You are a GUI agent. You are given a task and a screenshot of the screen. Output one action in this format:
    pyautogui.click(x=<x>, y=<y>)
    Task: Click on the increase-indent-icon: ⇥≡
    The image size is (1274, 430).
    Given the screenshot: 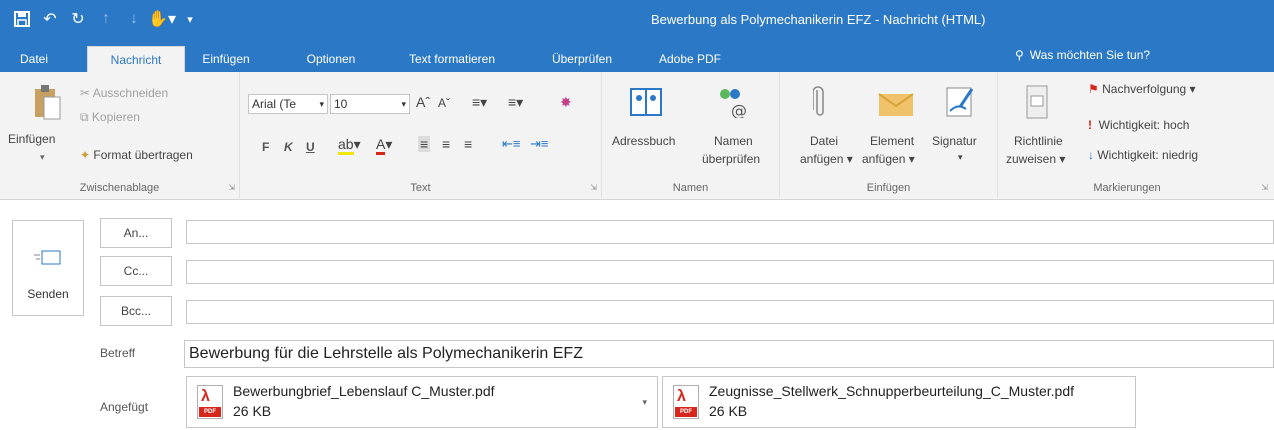 What is the action you would take?
    pyautogui.click(x=539, y=144)
    